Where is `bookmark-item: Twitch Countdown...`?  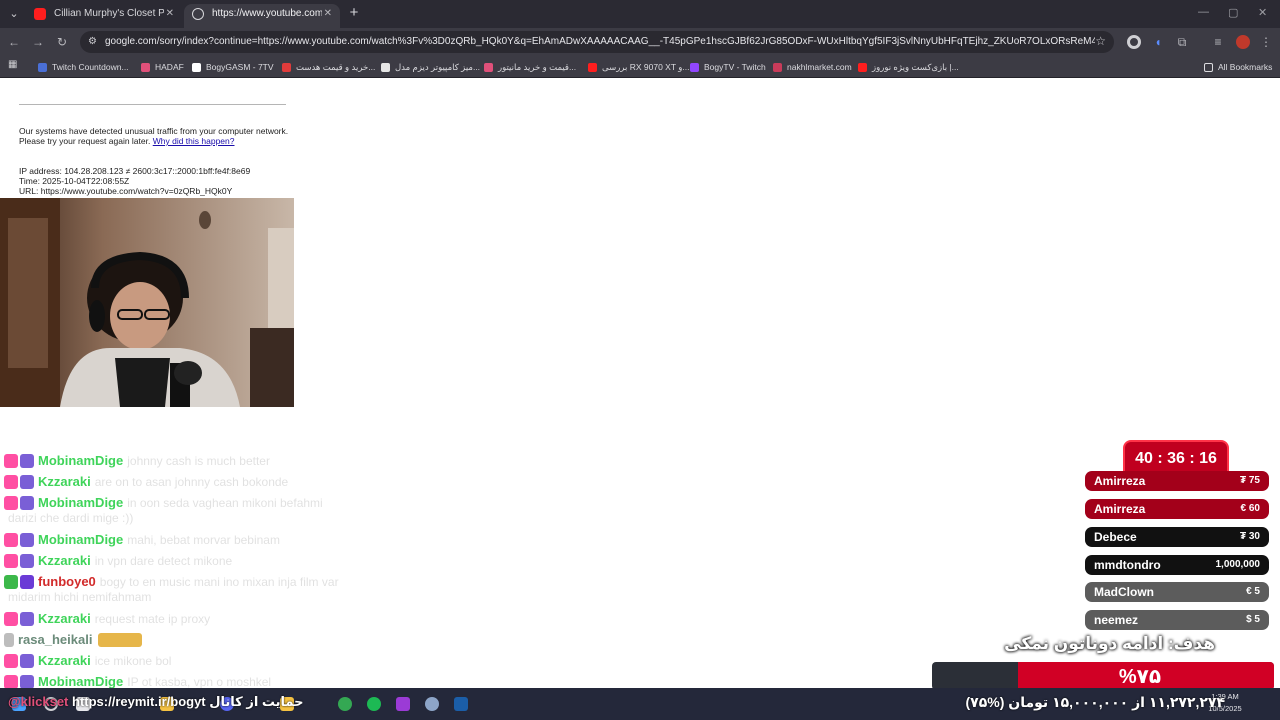 bookmark-item: Twitch Countdown... is located at coordinates (83, 67).